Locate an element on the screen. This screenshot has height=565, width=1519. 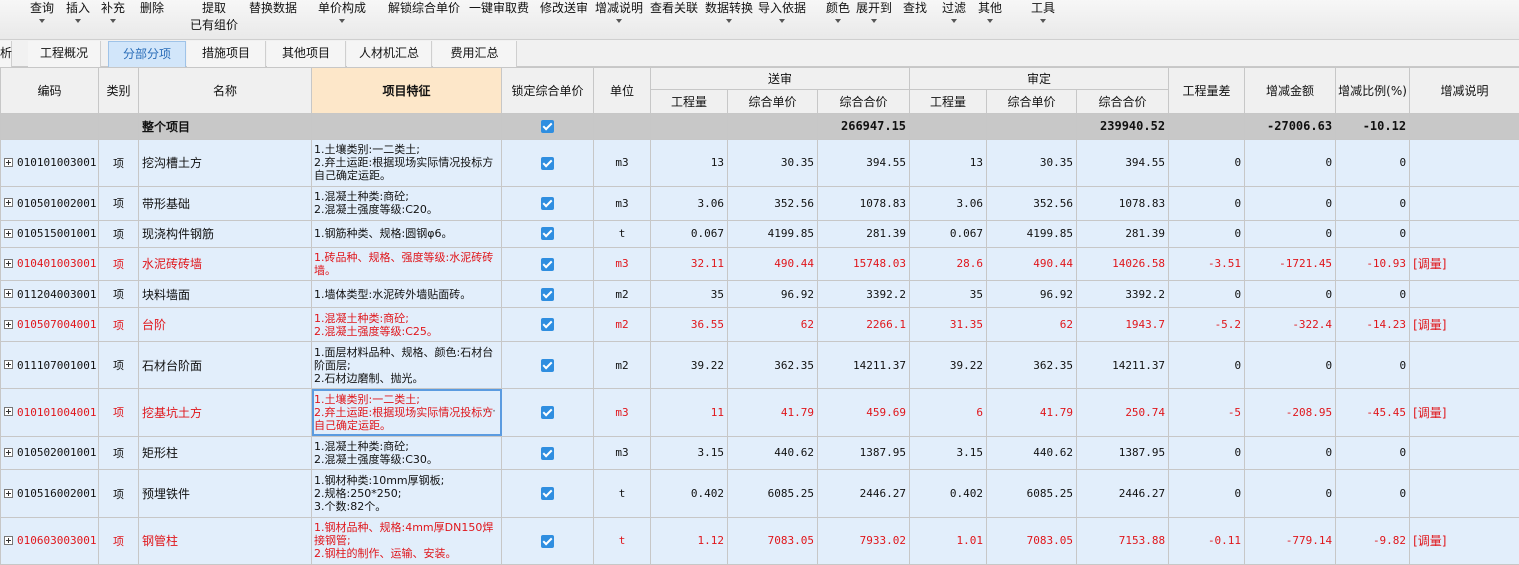
row-name: 台阶 is located at coordinates (225, 324).